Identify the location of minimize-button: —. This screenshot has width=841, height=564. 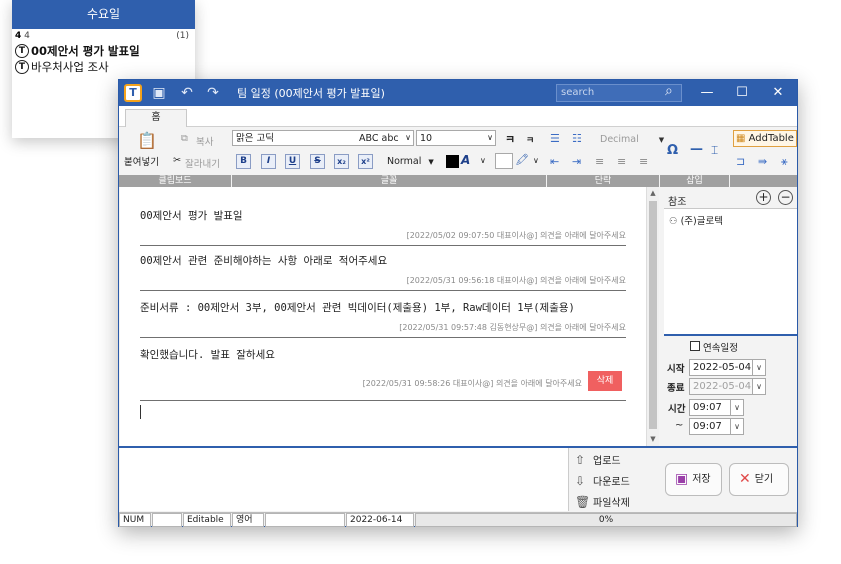
(707, 93).